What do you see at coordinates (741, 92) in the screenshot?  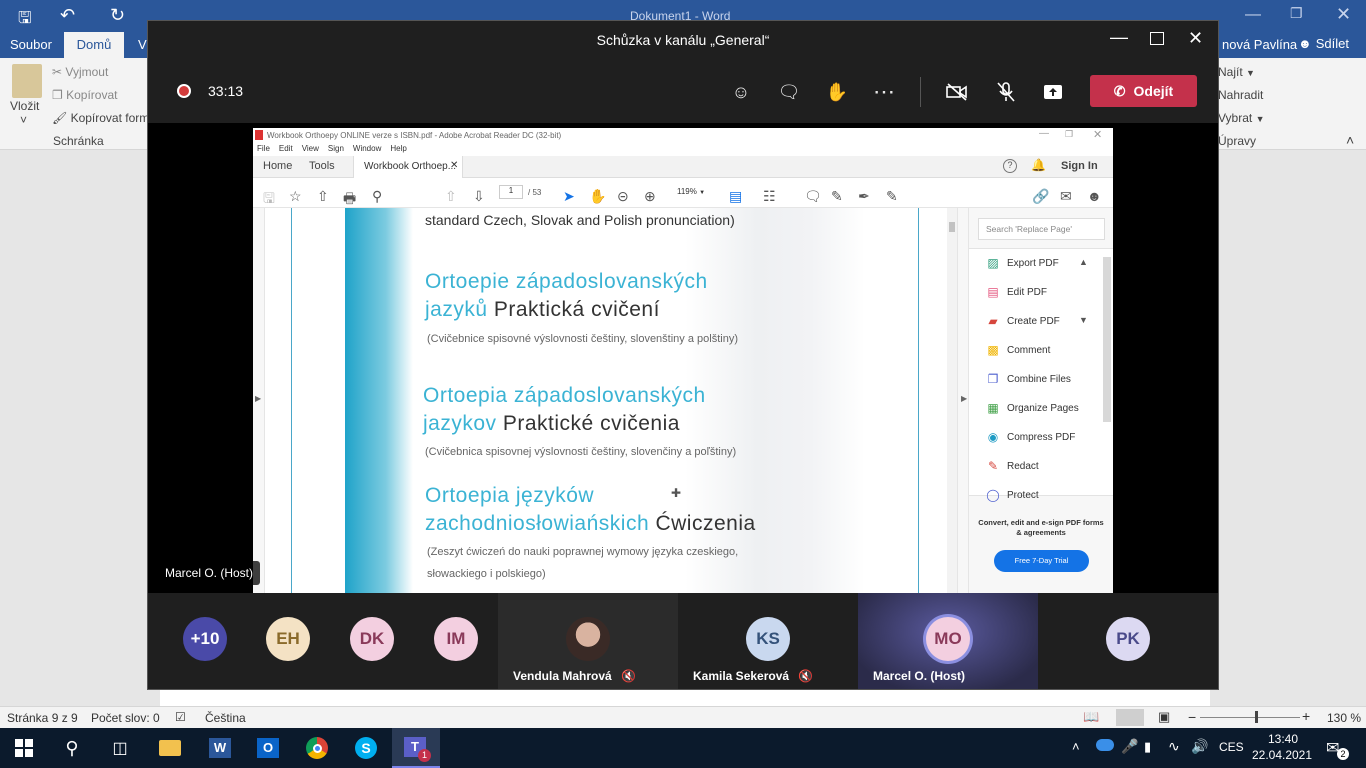 I see `participants-icon: ☺` at bounding box center [741, 92].